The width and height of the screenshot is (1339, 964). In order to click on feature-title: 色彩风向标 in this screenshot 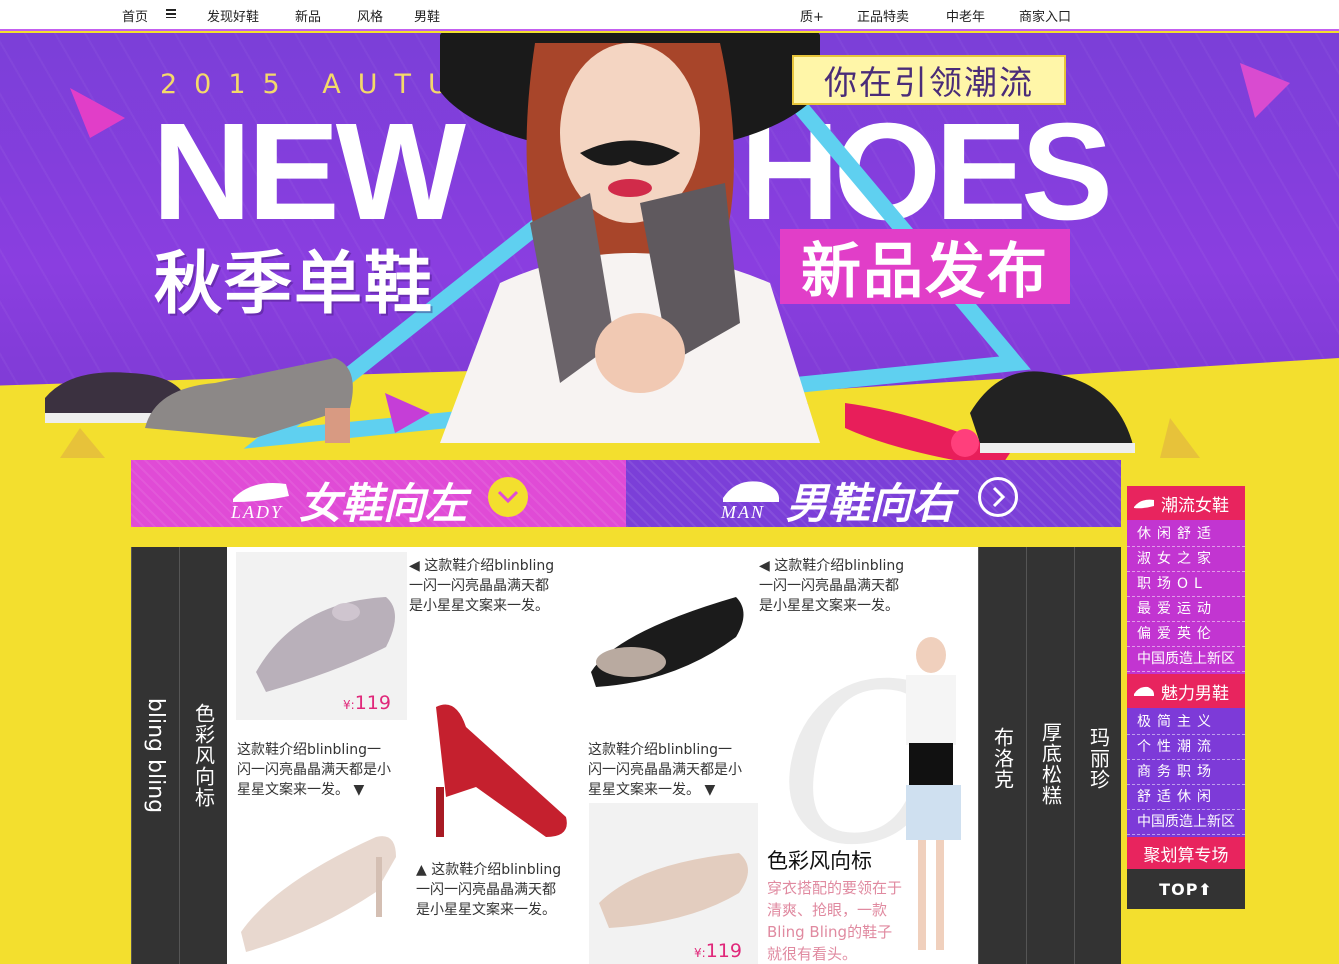, I will do `click(819, 861)`.